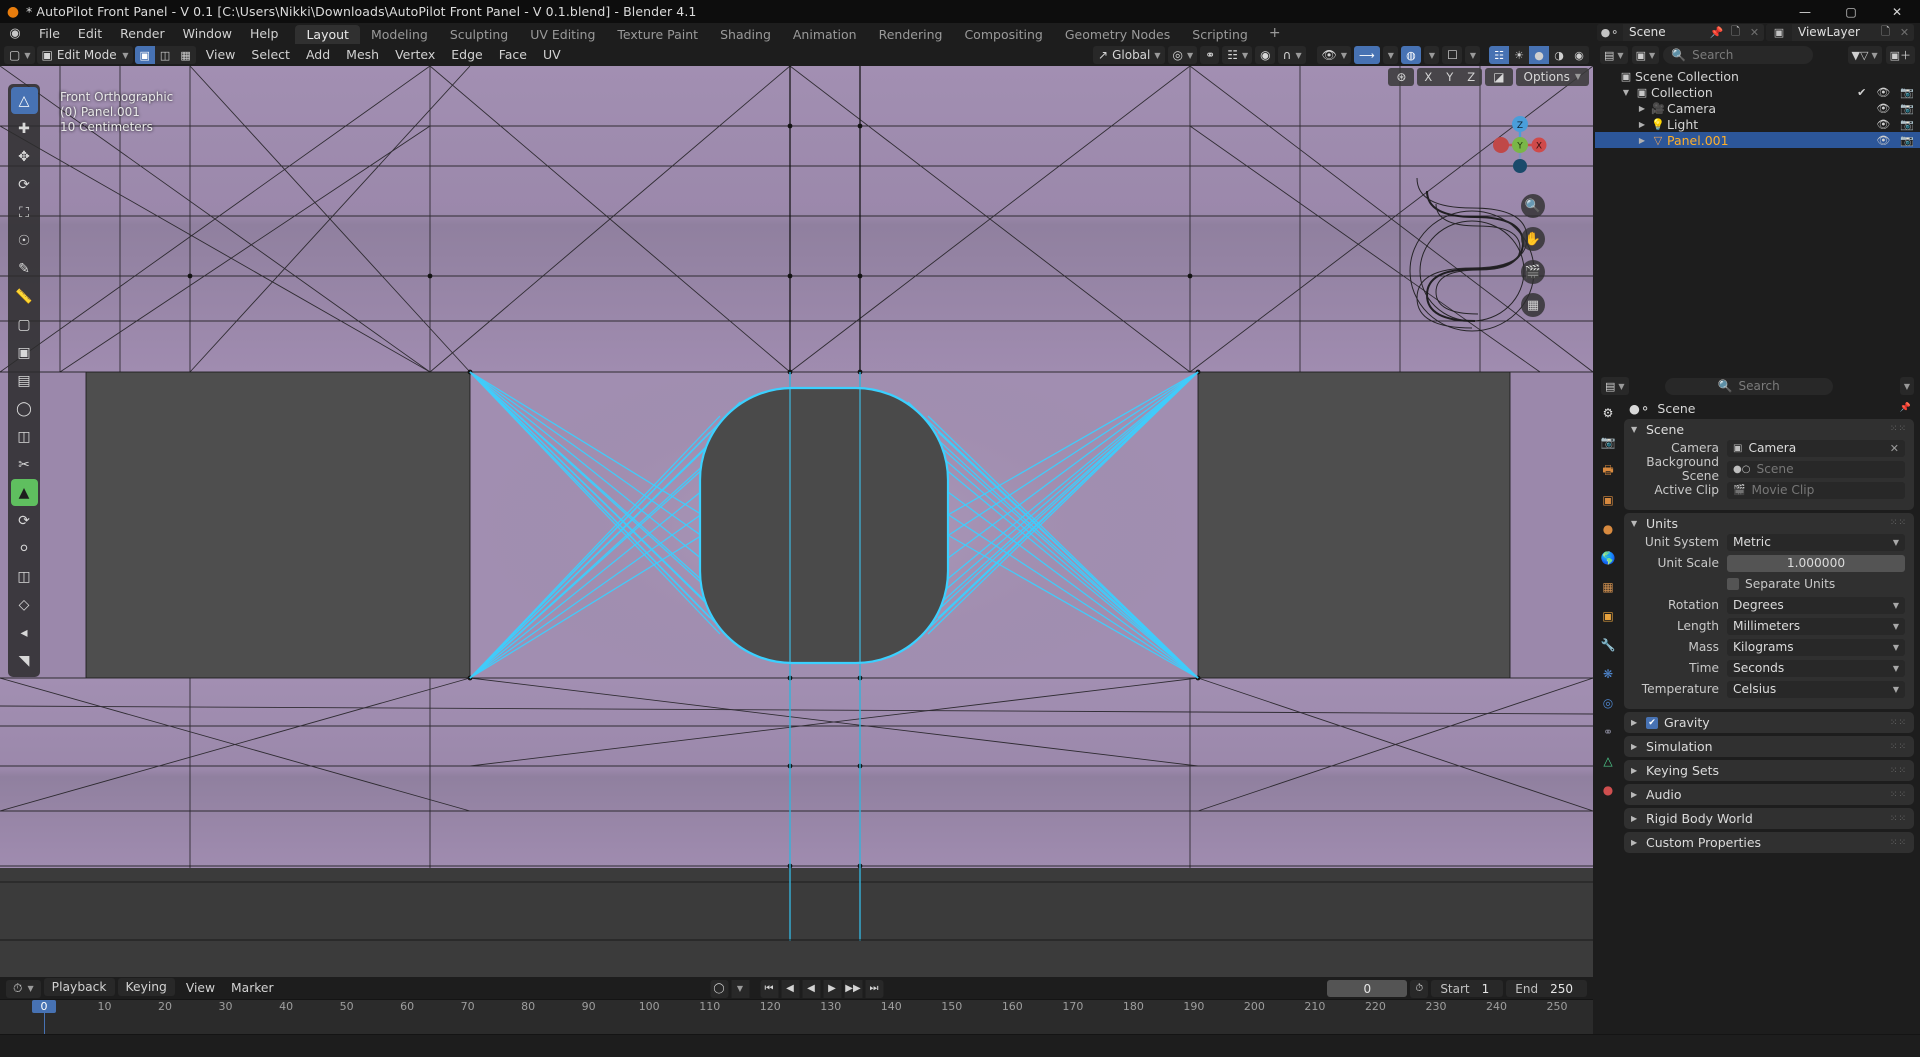  Describe the element at coordinates (24, 548) in the screenshot. I see `smooth-tool-icon: ⚪` at that location.